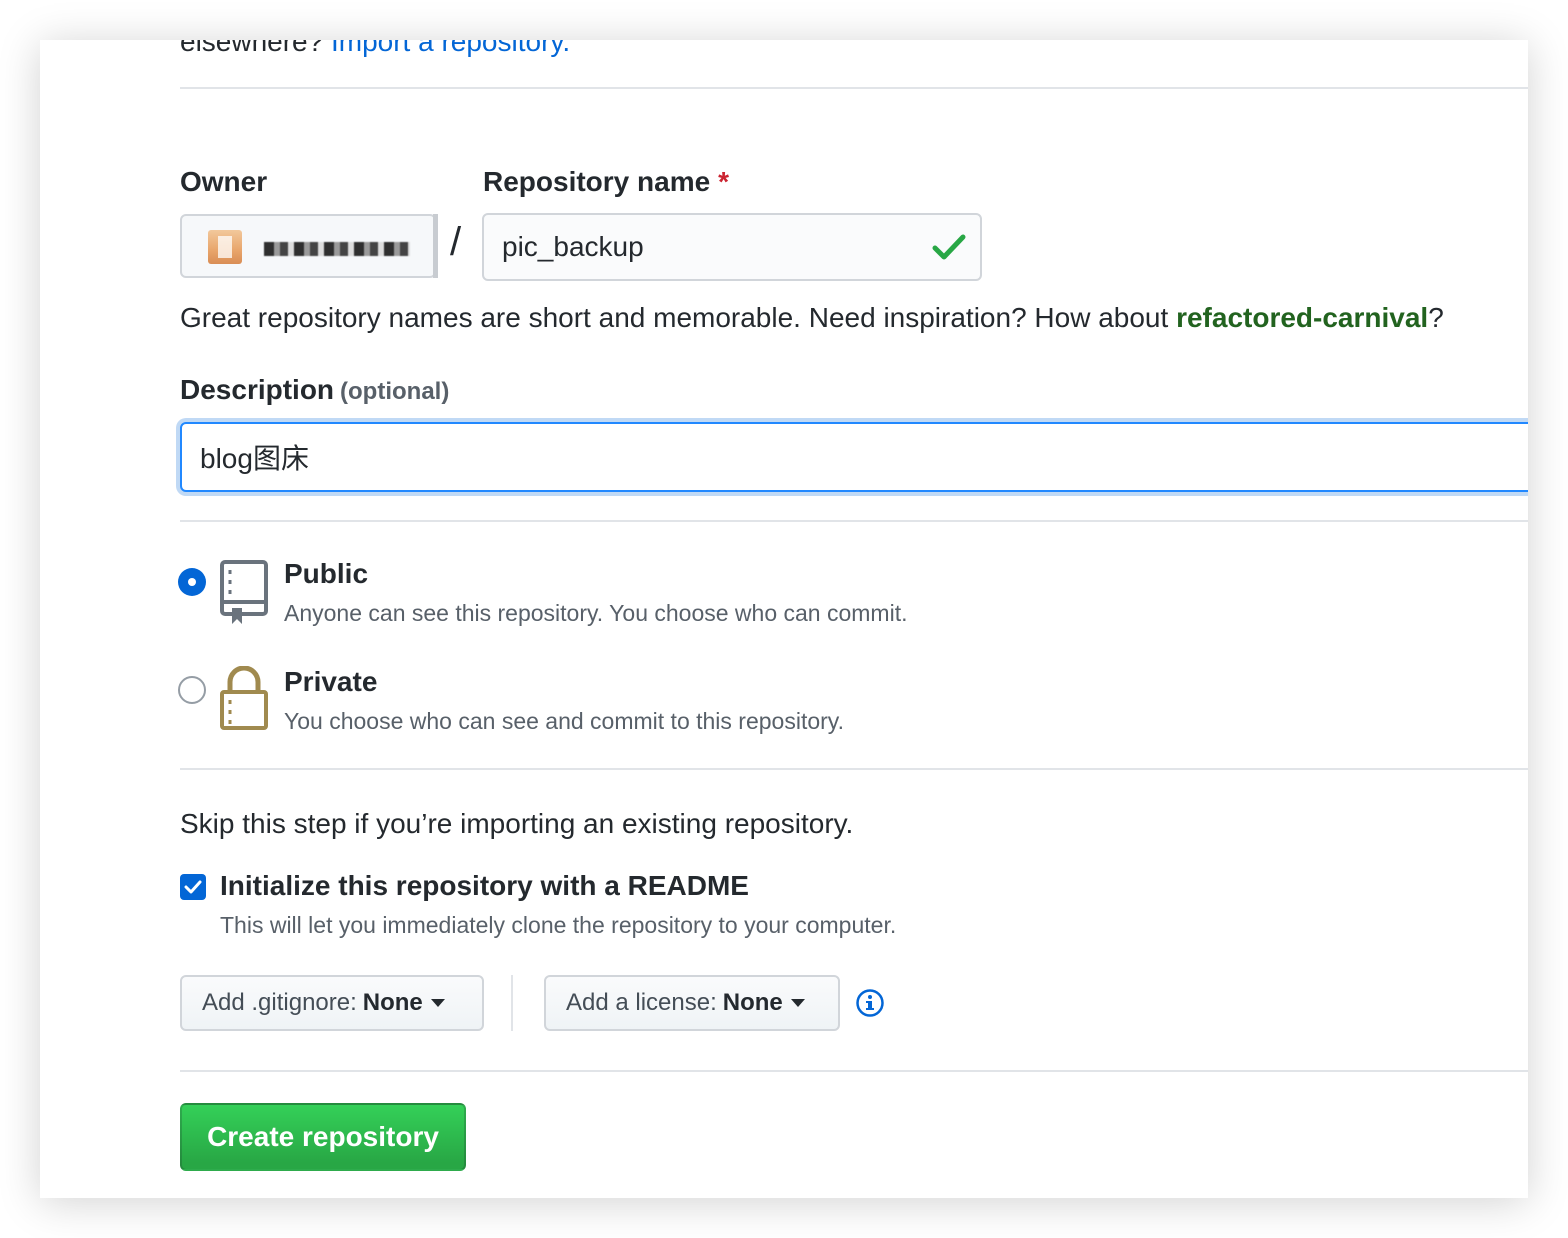  Describe the element at coordinates (331, 681) in the screenshot. I see `private-title: Private` at that location.